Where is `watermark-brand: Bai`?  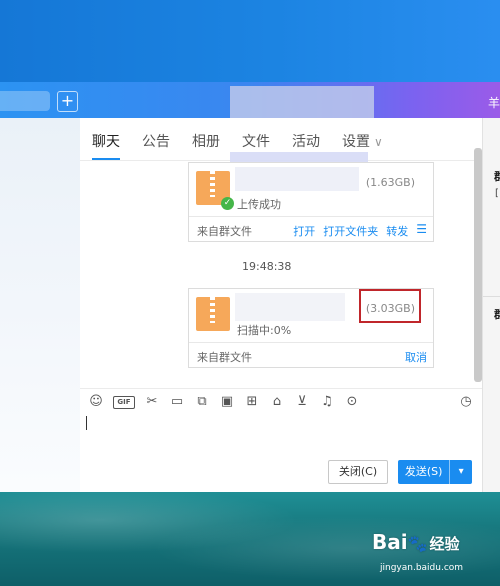
watermark-brand: Bai is located at coordinates (390, 542).